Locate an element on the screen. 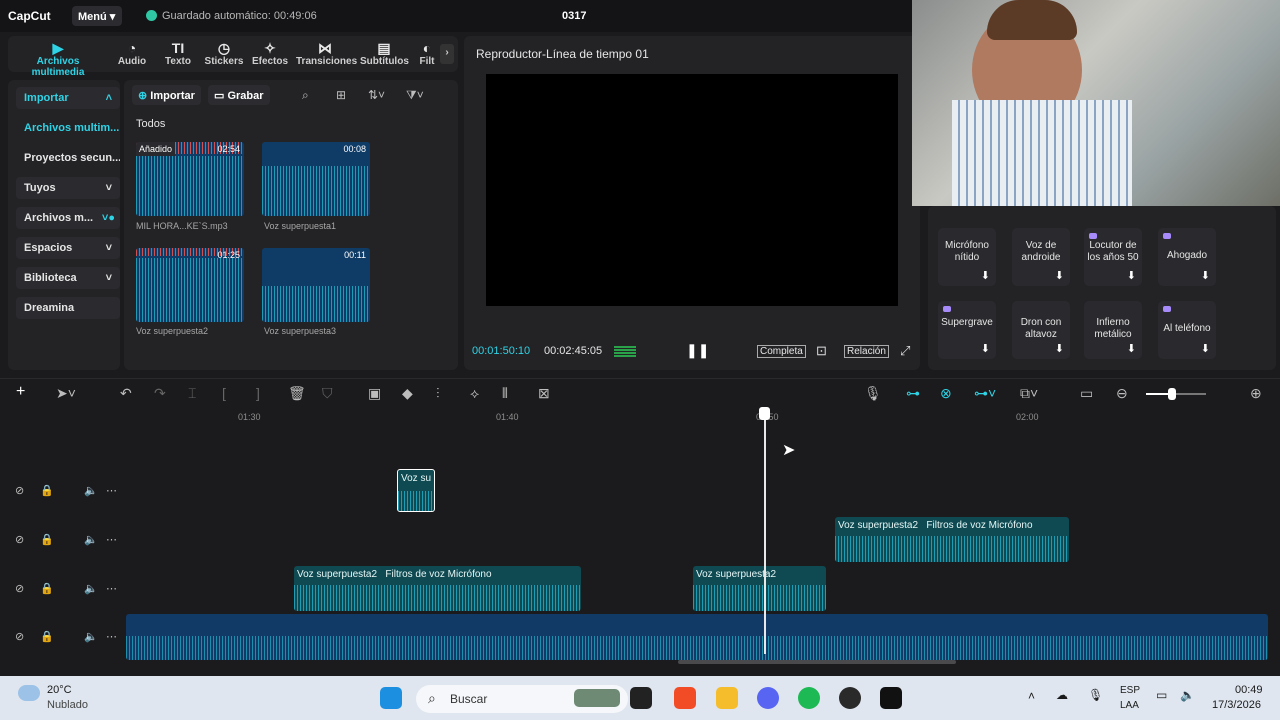  start-icon is located at coordinates (391, 698).